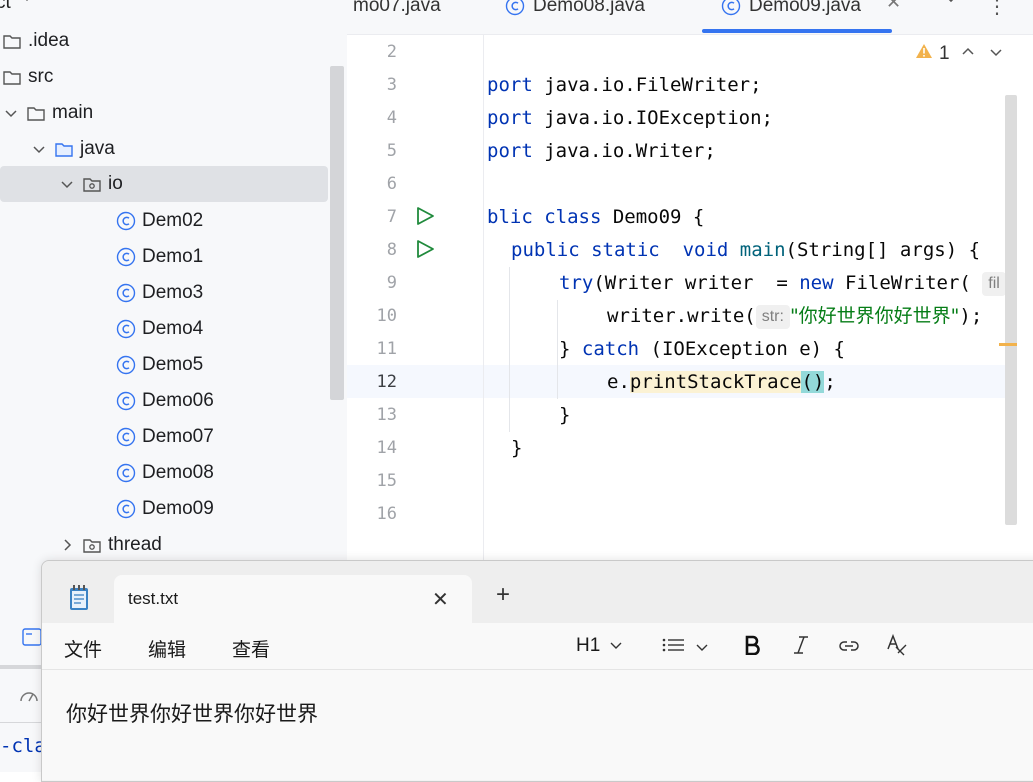 The width and height of the screenshot is (1033, 782). Describe the element at coordinates (164, 401) in the screenshot. I see `tree-item-class: Demo06` at that location.